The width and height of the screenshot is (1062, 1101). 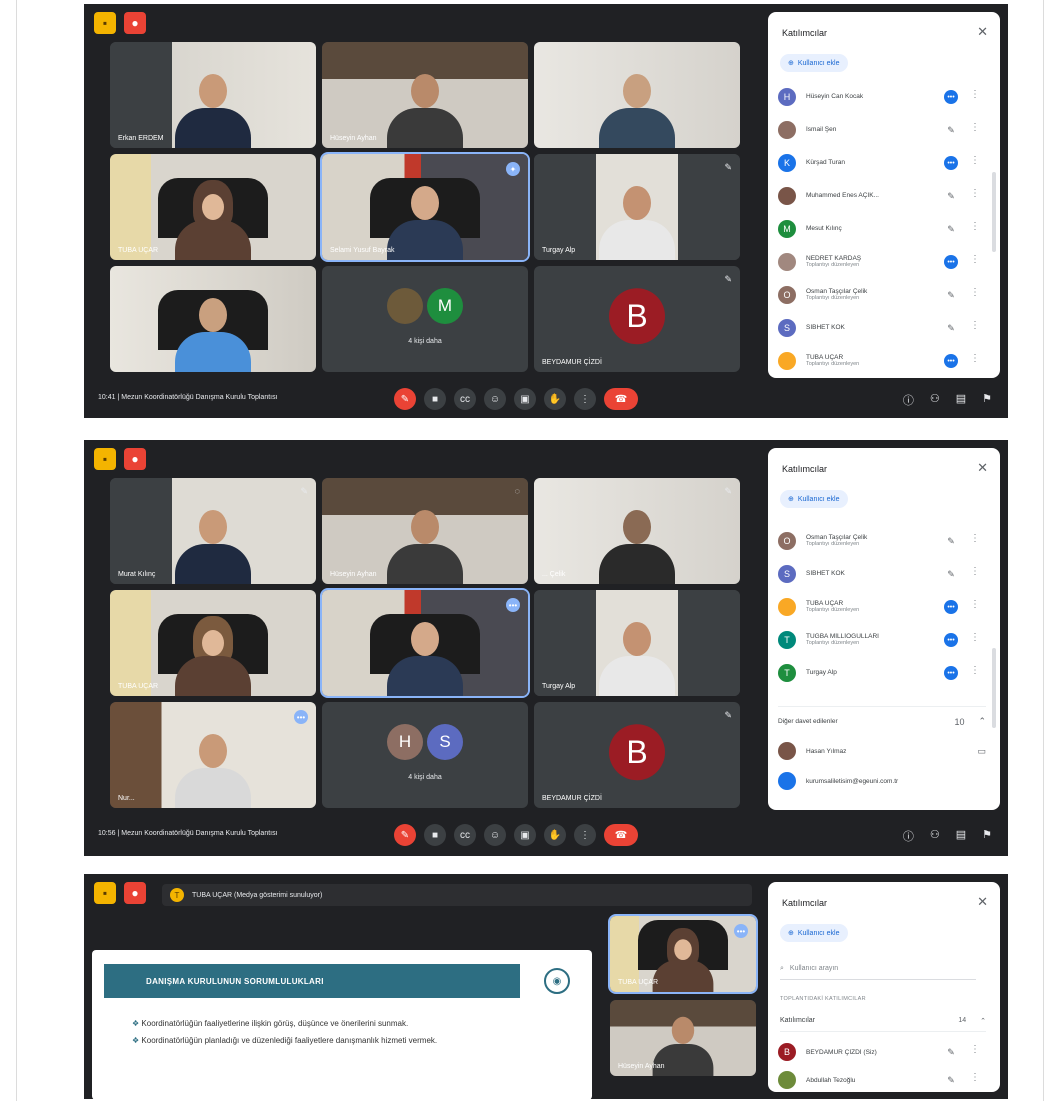 I want to click on video-tile: ✎ ... Çelik, so click(x=637, y=531).